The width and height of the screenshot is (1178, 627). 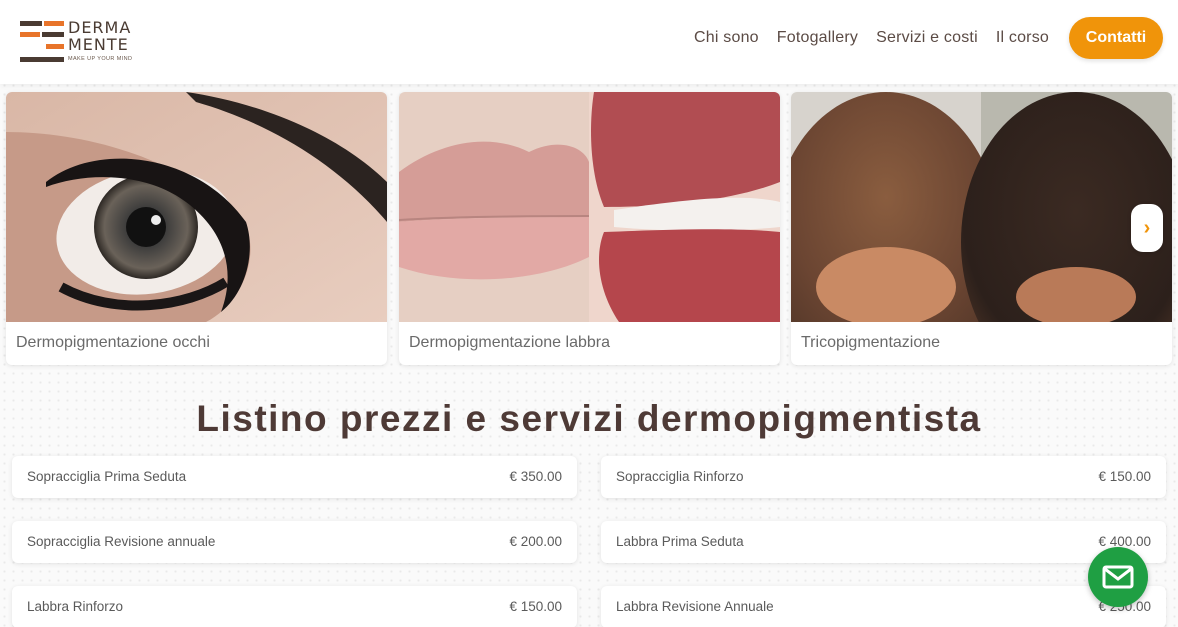 I want to click on eye-photo, so click(x=196, y=207).